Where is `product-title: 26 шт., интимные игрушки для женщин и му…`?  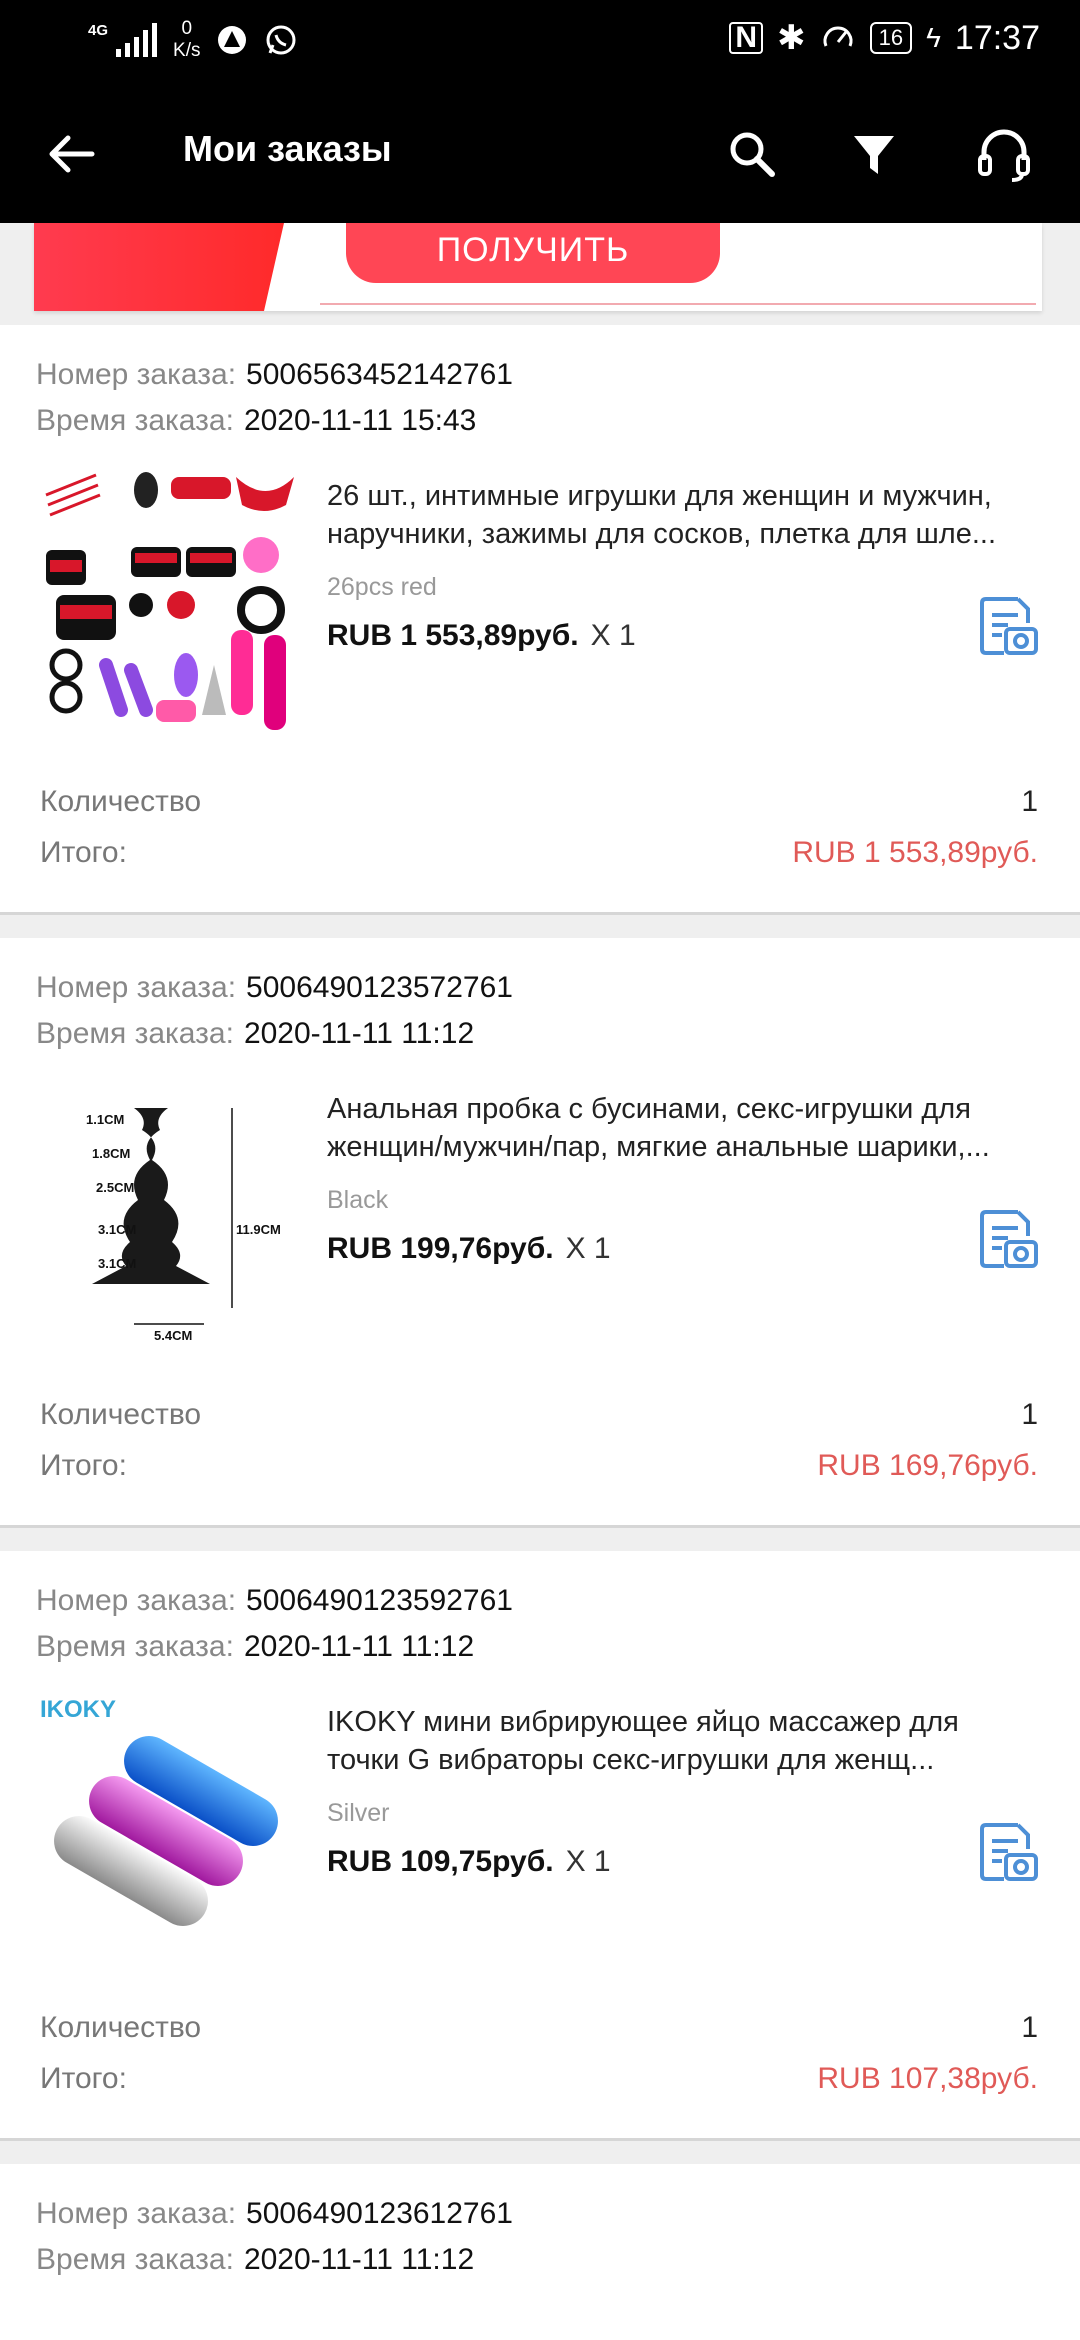 product-title: 26 шт., интимные игрушки для женщин и му… is located at coordinates (677, 515).